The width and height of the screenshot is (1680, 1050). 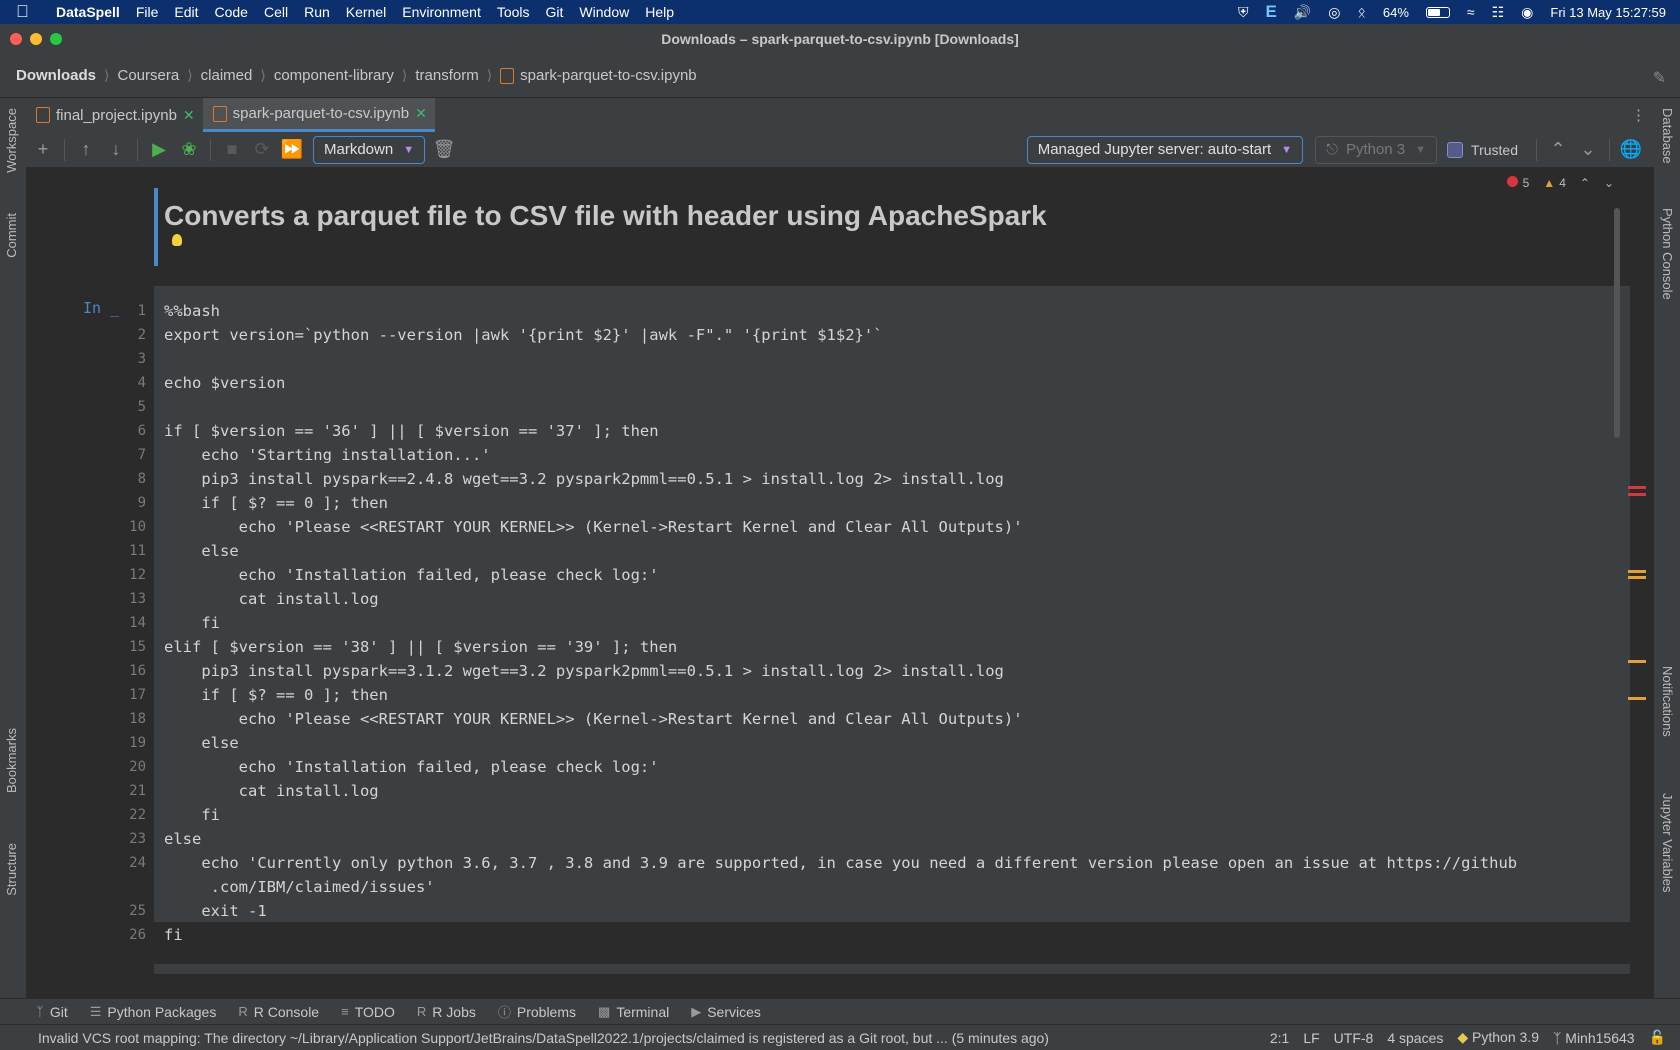 I want to click on control-center-icon: ☷, so click(x=1498, y=12).